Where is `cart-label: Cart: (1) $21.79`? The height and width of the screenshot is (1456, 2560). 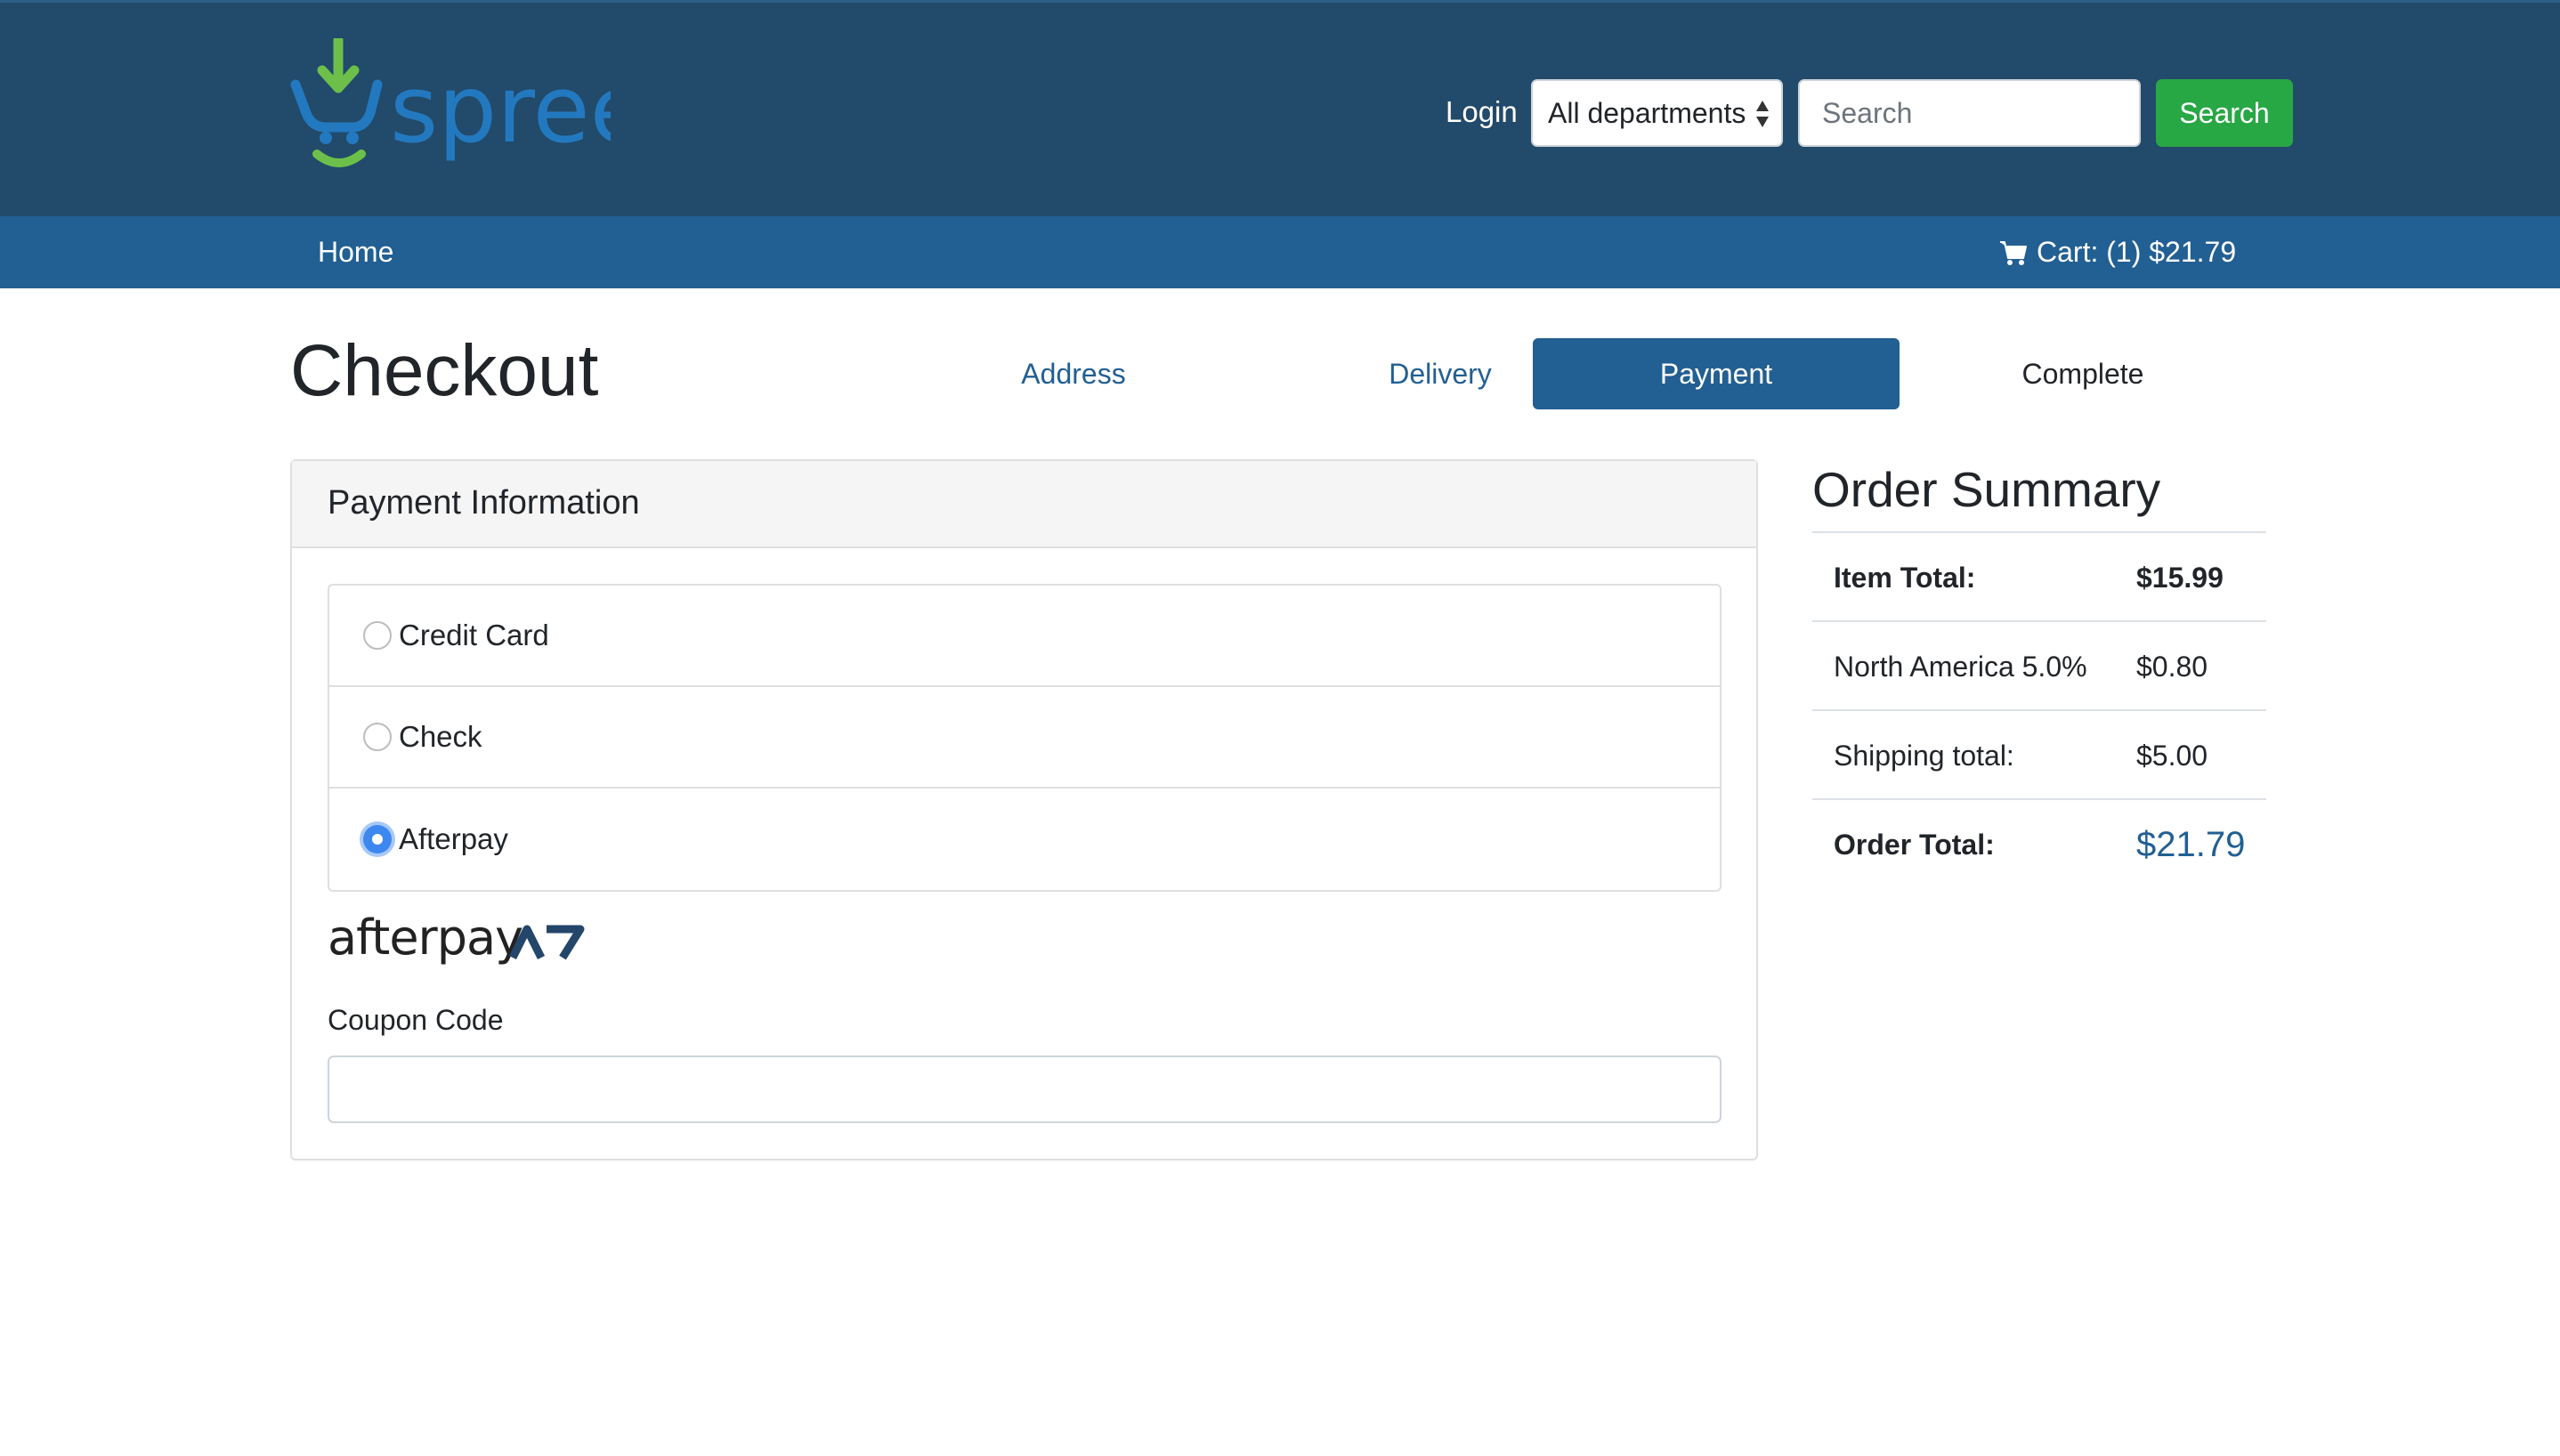
cart-label: Cart: (1) $21.79 is located at coordinates (2137, 252).